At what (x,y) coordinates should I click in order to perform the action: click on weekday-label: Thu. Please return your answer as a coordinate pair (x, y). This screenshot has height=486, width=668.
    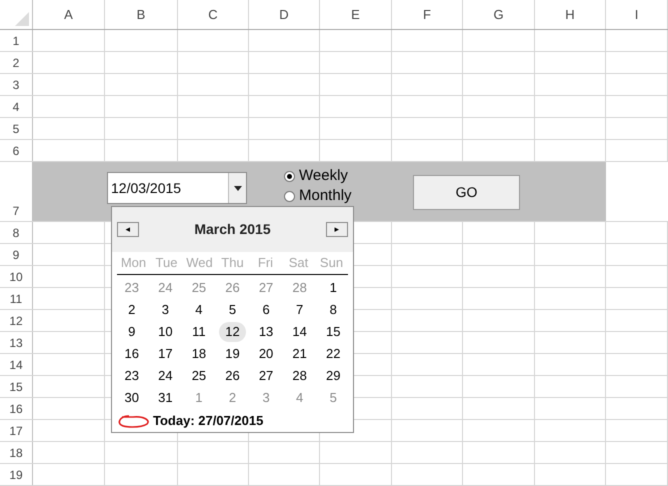
    Looking at the image, I should click on (232, 263).